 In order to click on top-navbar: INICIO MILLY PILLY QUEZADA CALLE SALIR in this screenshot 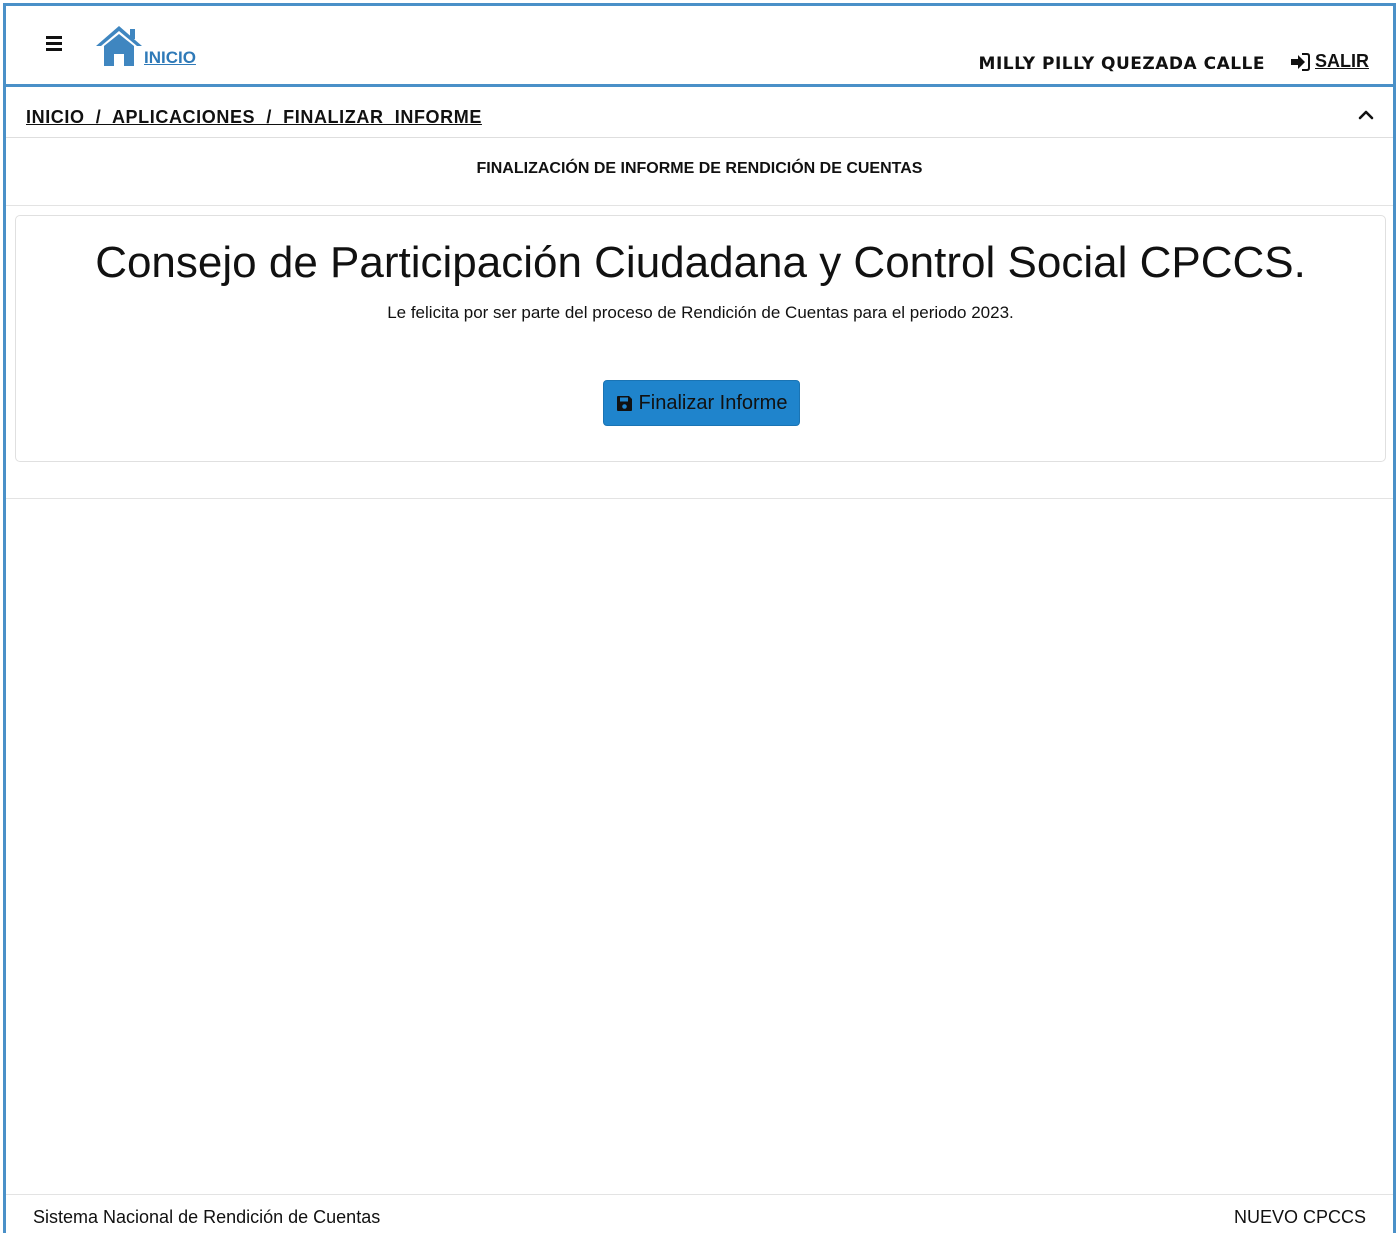, I will do `click(699, 46)`.